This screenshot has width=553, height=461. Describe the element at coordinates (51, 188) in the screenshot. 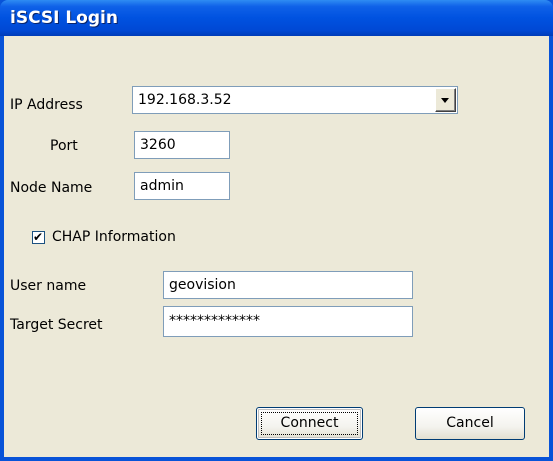

I see `node-name-label: Node Name` at that location.